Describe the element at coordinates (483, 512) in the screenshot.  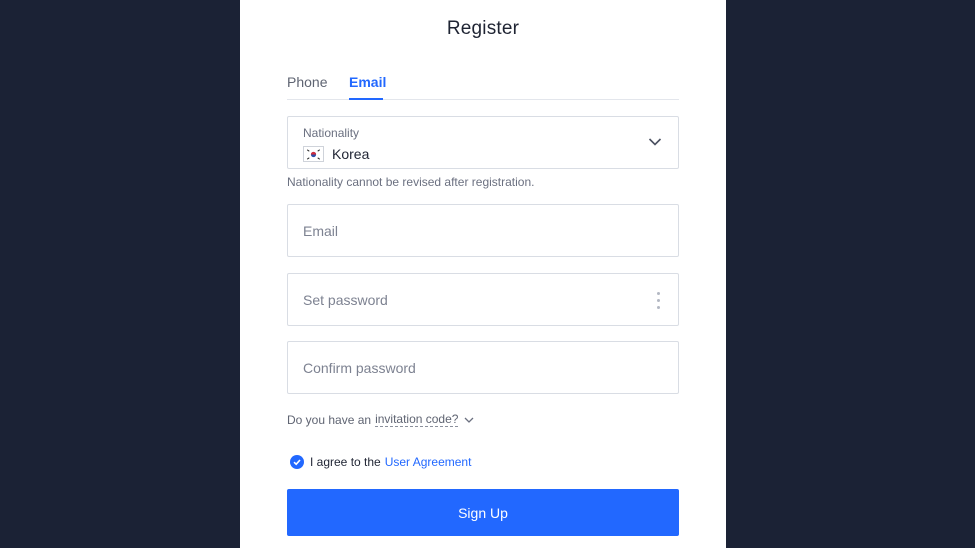
I see `sign-up-button: Sign Up` at that location.